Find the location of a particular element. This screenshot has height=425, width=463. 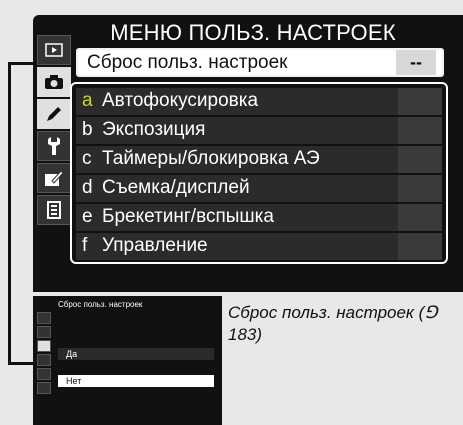

option-yes: Да is located at coordinates (136, 354).